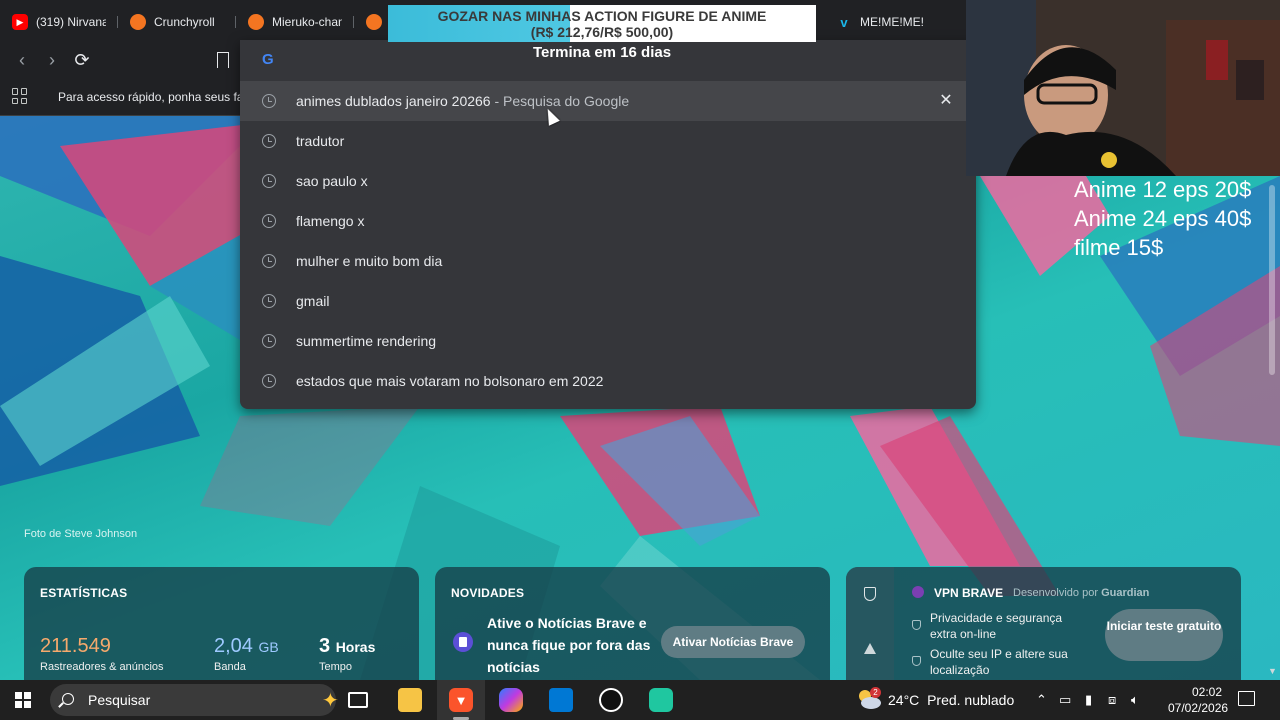 Image resolution: width=1280 pixels, height=720 pixels. I want to click on page-scrollbar, so click(1272, 280).